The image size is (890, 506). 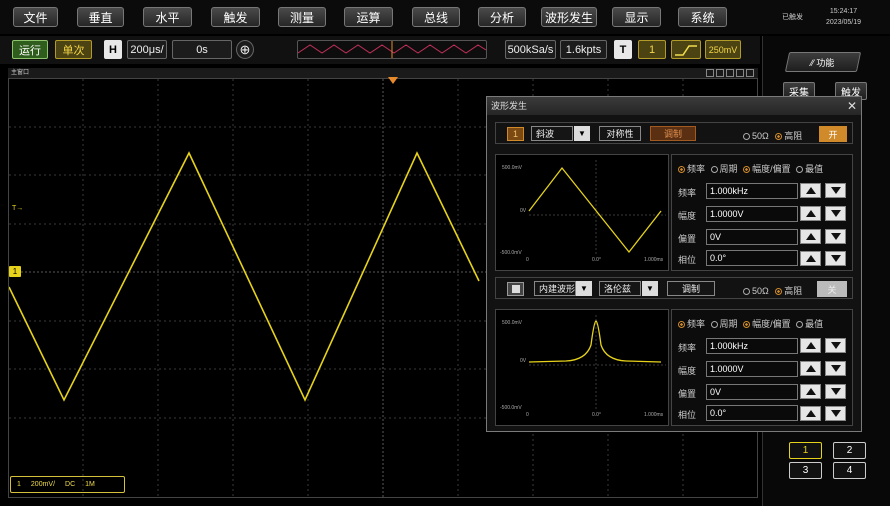 What do you see at coordinates (555, 288) in the screenshot?
I see `gen2-wave-select: 内建波形` at bounding box center [555, 288].